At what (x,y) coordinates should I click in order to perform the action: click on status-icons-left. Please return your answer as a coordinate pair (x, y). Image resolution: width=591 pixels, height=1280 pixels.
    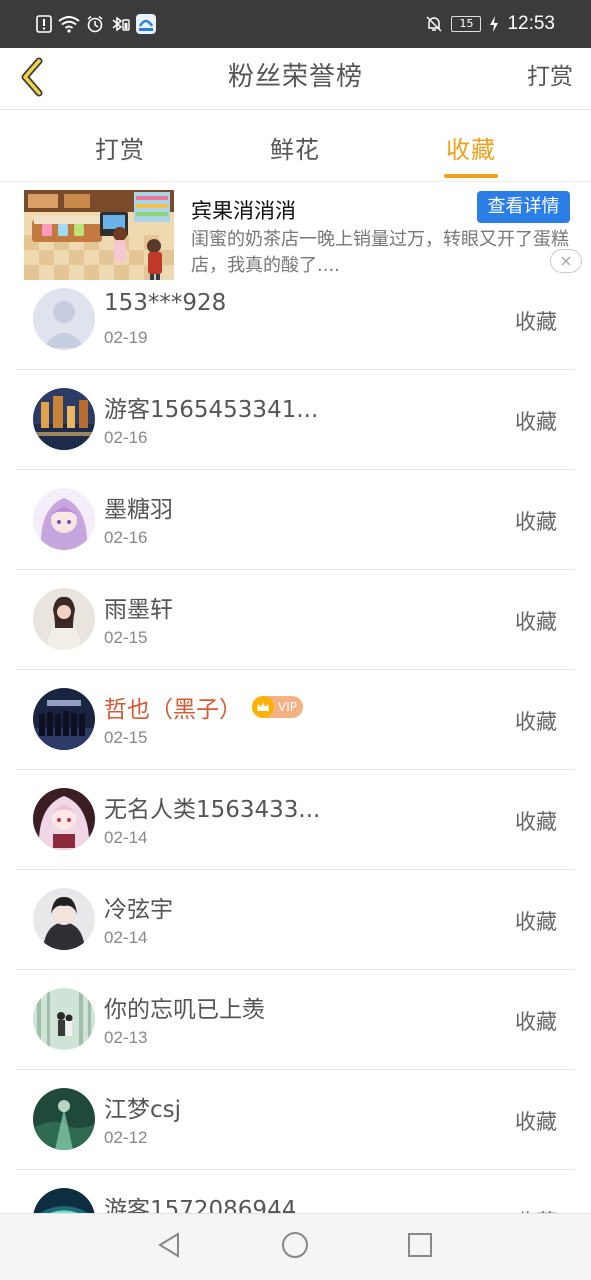
    Looking at the image, I should click on (96, 24).